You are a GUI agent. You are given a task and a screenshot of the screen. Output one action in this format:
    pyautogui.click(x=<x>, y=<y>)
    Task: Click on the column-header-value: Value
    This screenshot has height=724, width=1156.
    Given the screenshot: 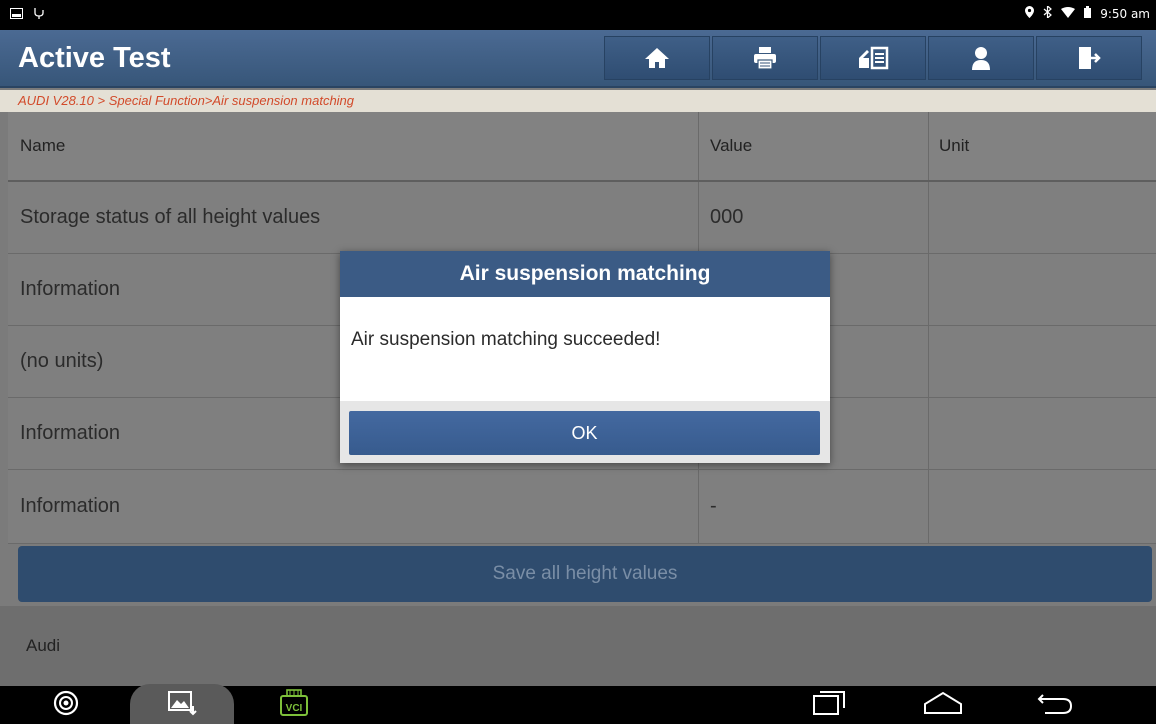 What is the action you would take?
    pyautogui.click(x=813, y=146)
    